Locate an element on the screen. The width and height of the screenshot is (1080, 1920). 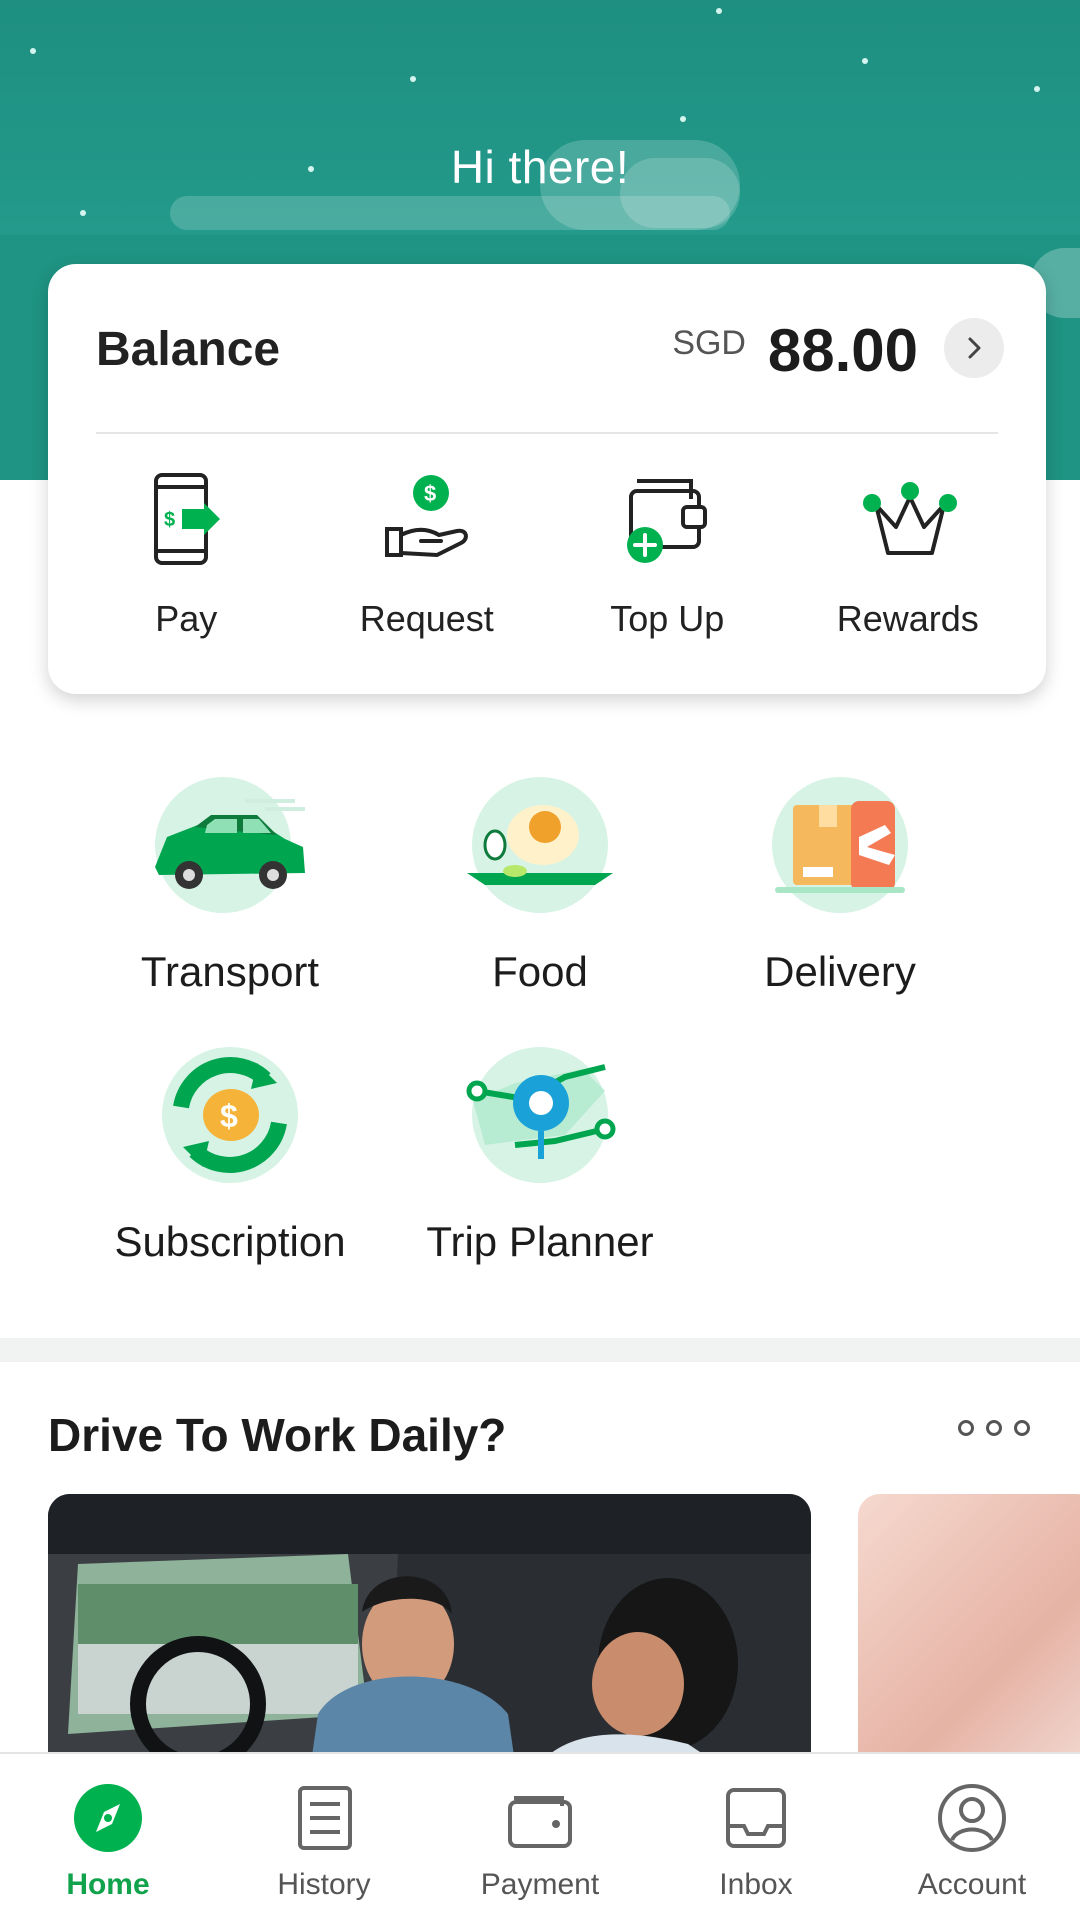
top-up-button: Top Up is located at coordinates (667, 552).